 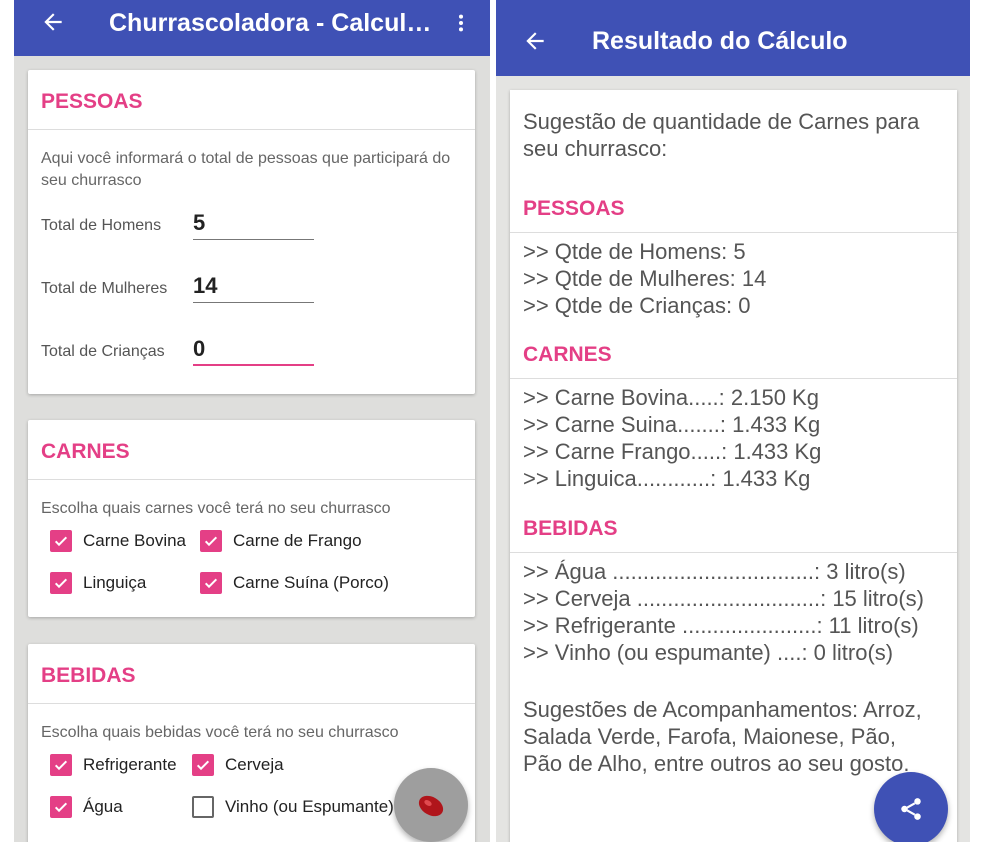 I want to click on bebidas-header: BEBIDAS, so click(x=251, y=674).